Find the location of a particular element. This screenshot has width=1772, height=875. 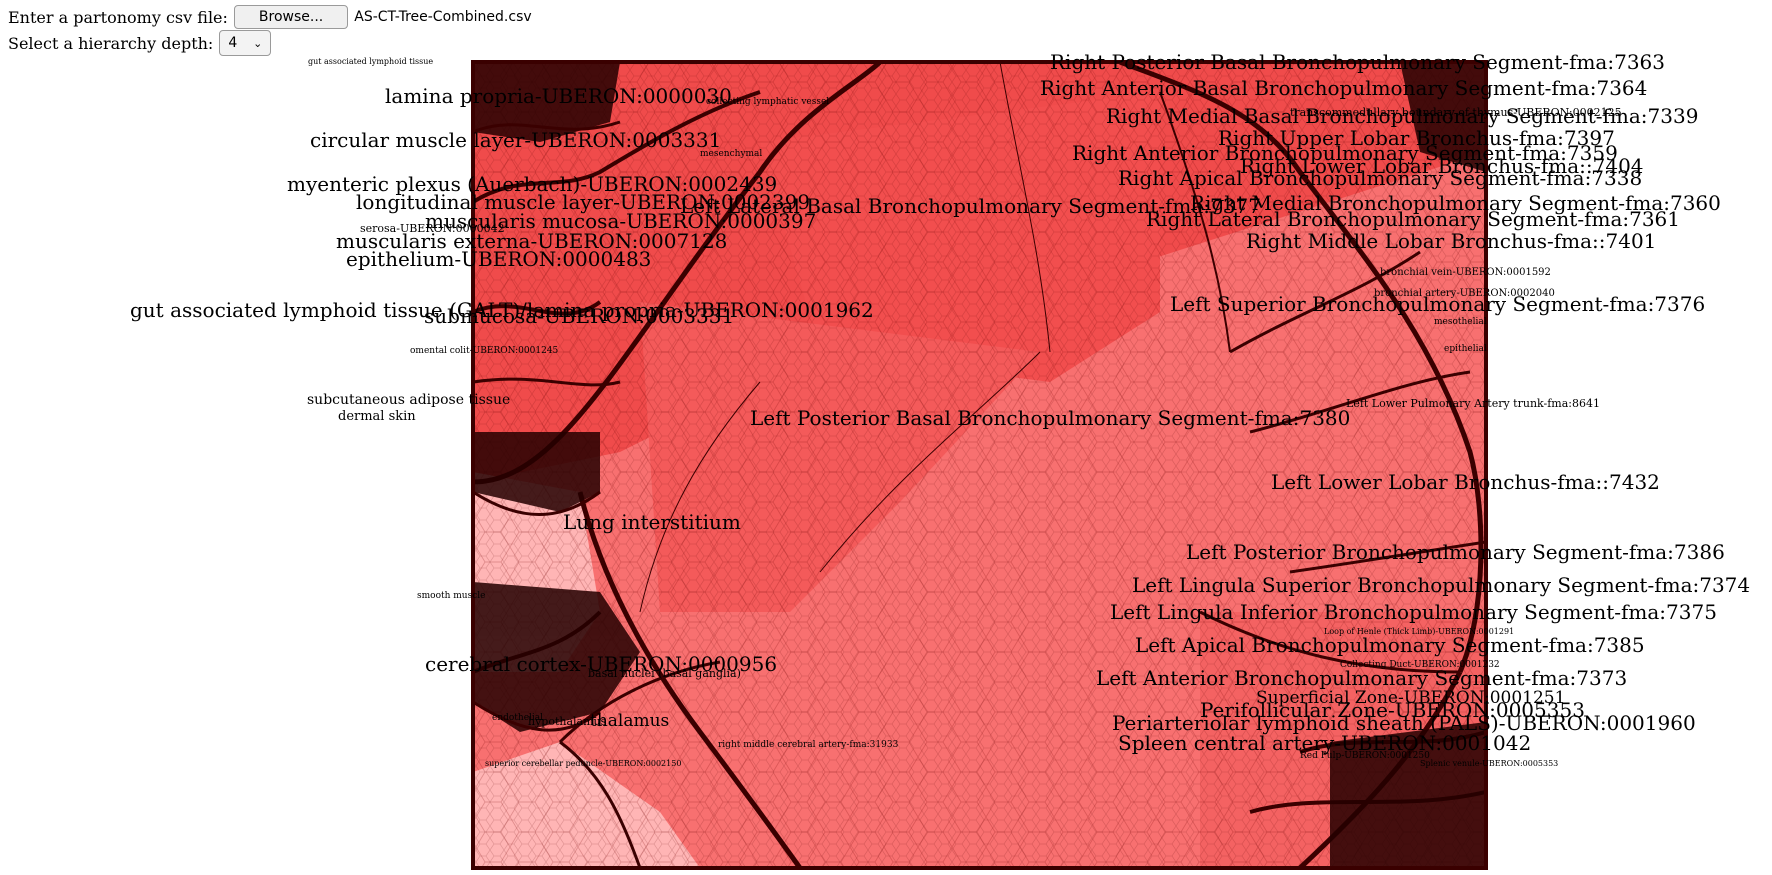

selected-file-name: AS-CT-Tree-Combined.csv is located at coordinates (443, 17).